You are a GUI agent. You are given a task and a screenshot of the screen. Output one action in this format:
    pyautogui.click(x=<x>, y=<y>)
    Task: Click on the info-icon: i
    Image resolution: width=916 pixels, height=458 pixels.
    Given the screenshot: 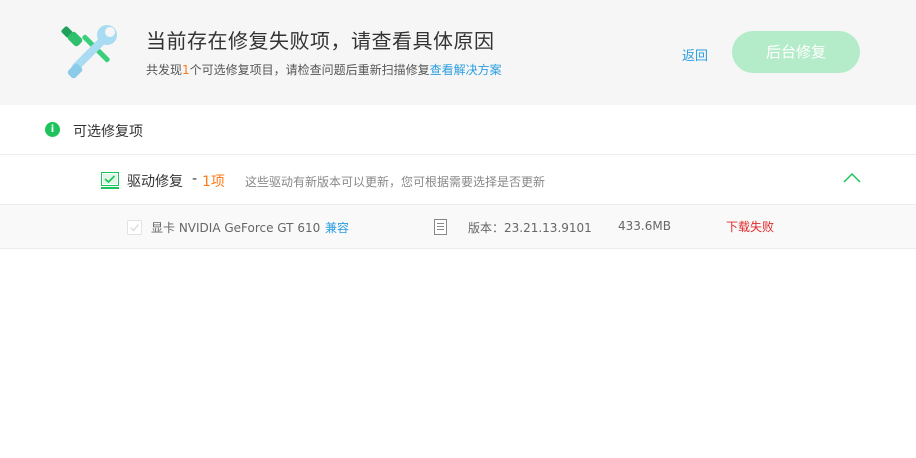 What is the action you would take?
    pyautogui.click(x=52, y=129)
    